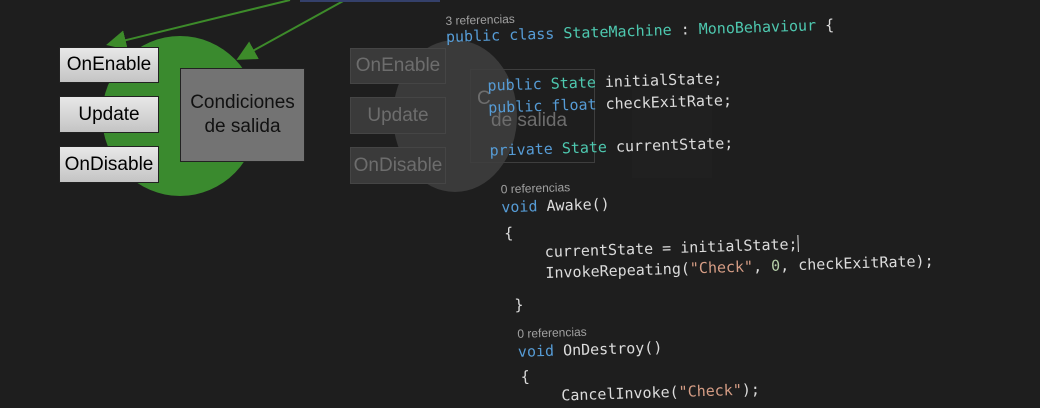  I want to click on code-line-awake: void Awake(), so click(555, 205).